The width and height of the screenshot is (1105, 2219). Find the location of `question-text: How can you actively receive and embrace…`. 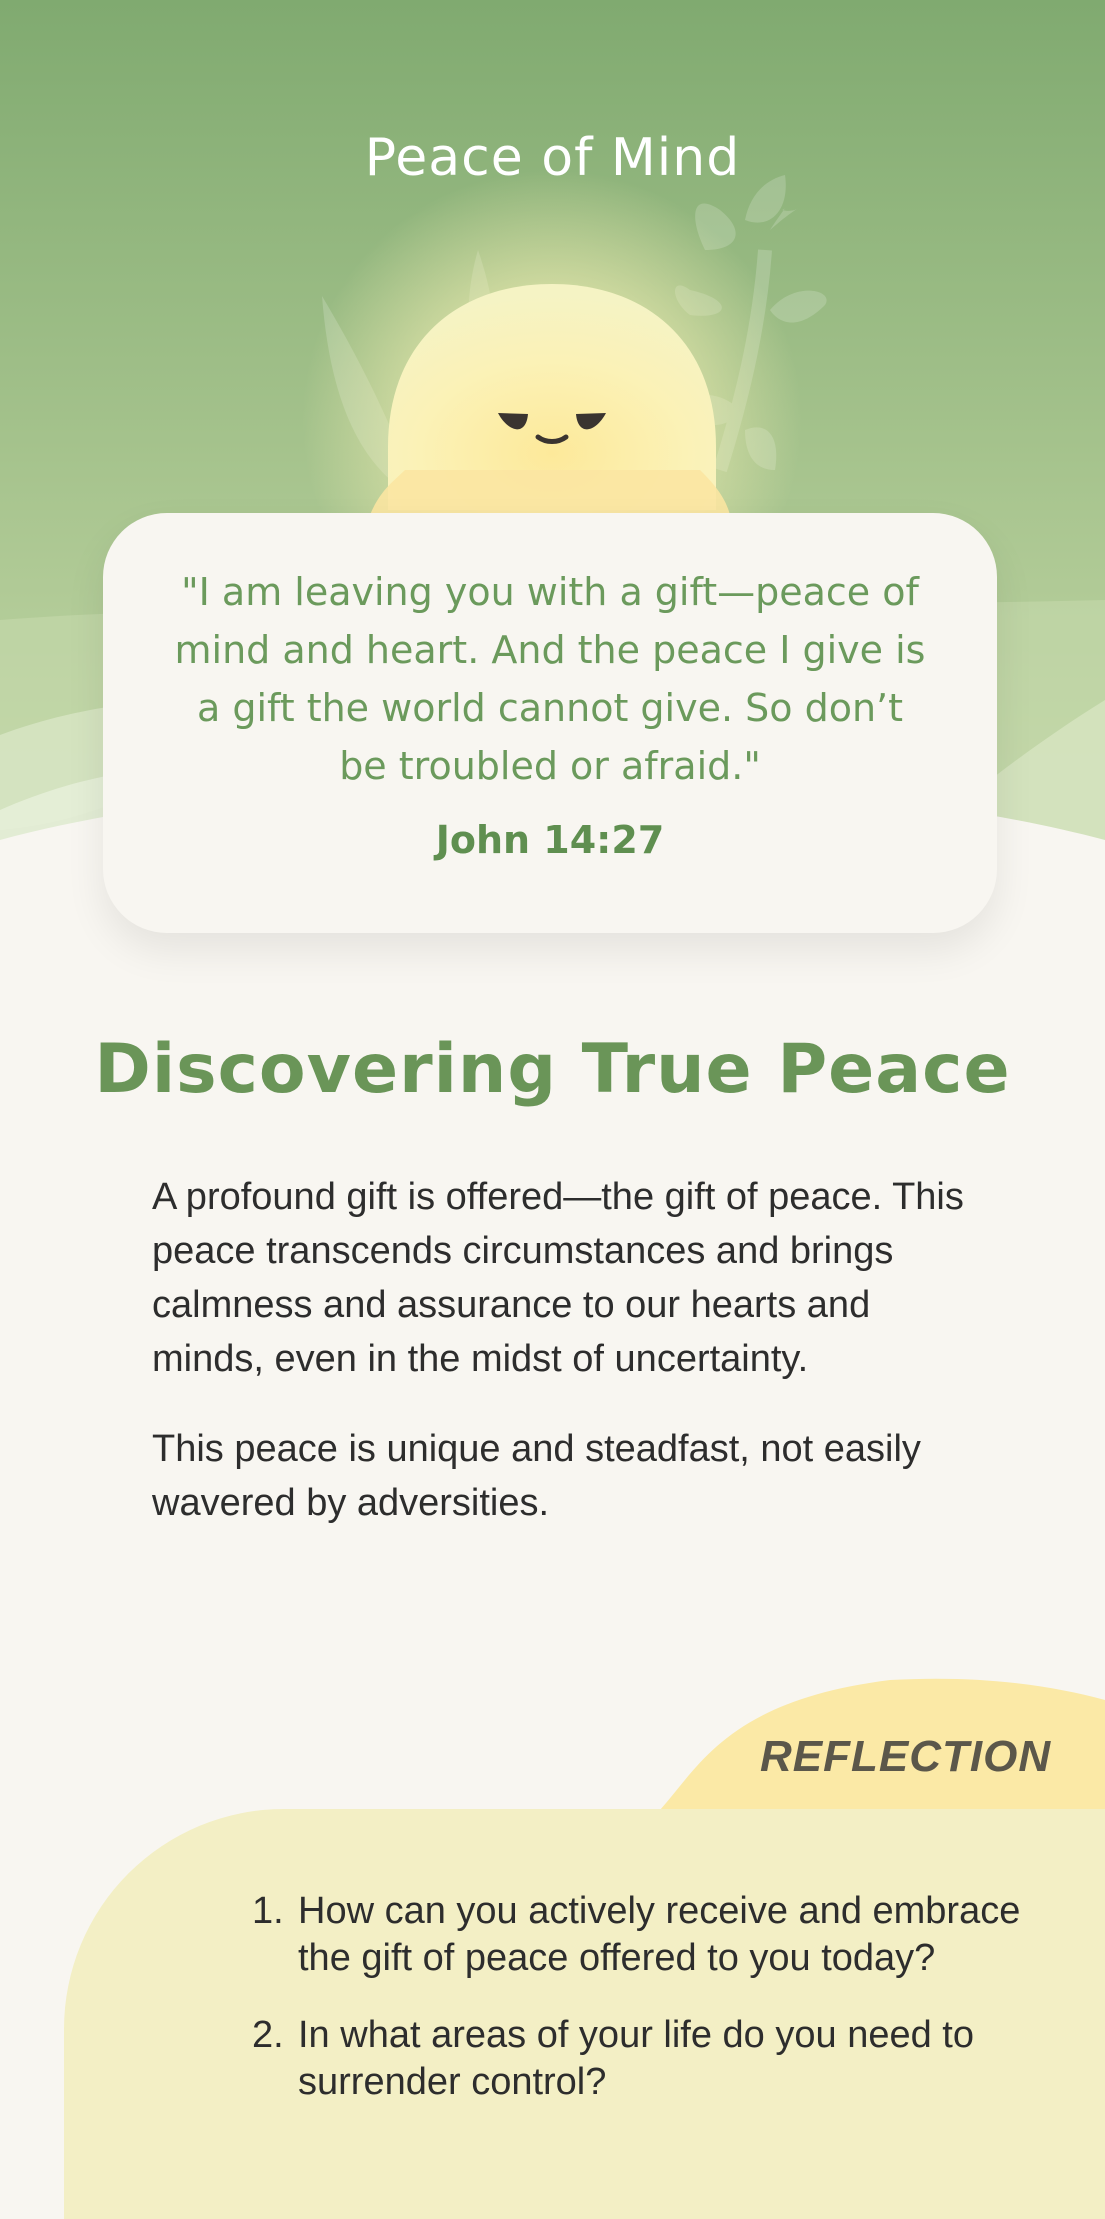

question-text: How can you actively receive and embrace… is located at coordinates (659, 1934).